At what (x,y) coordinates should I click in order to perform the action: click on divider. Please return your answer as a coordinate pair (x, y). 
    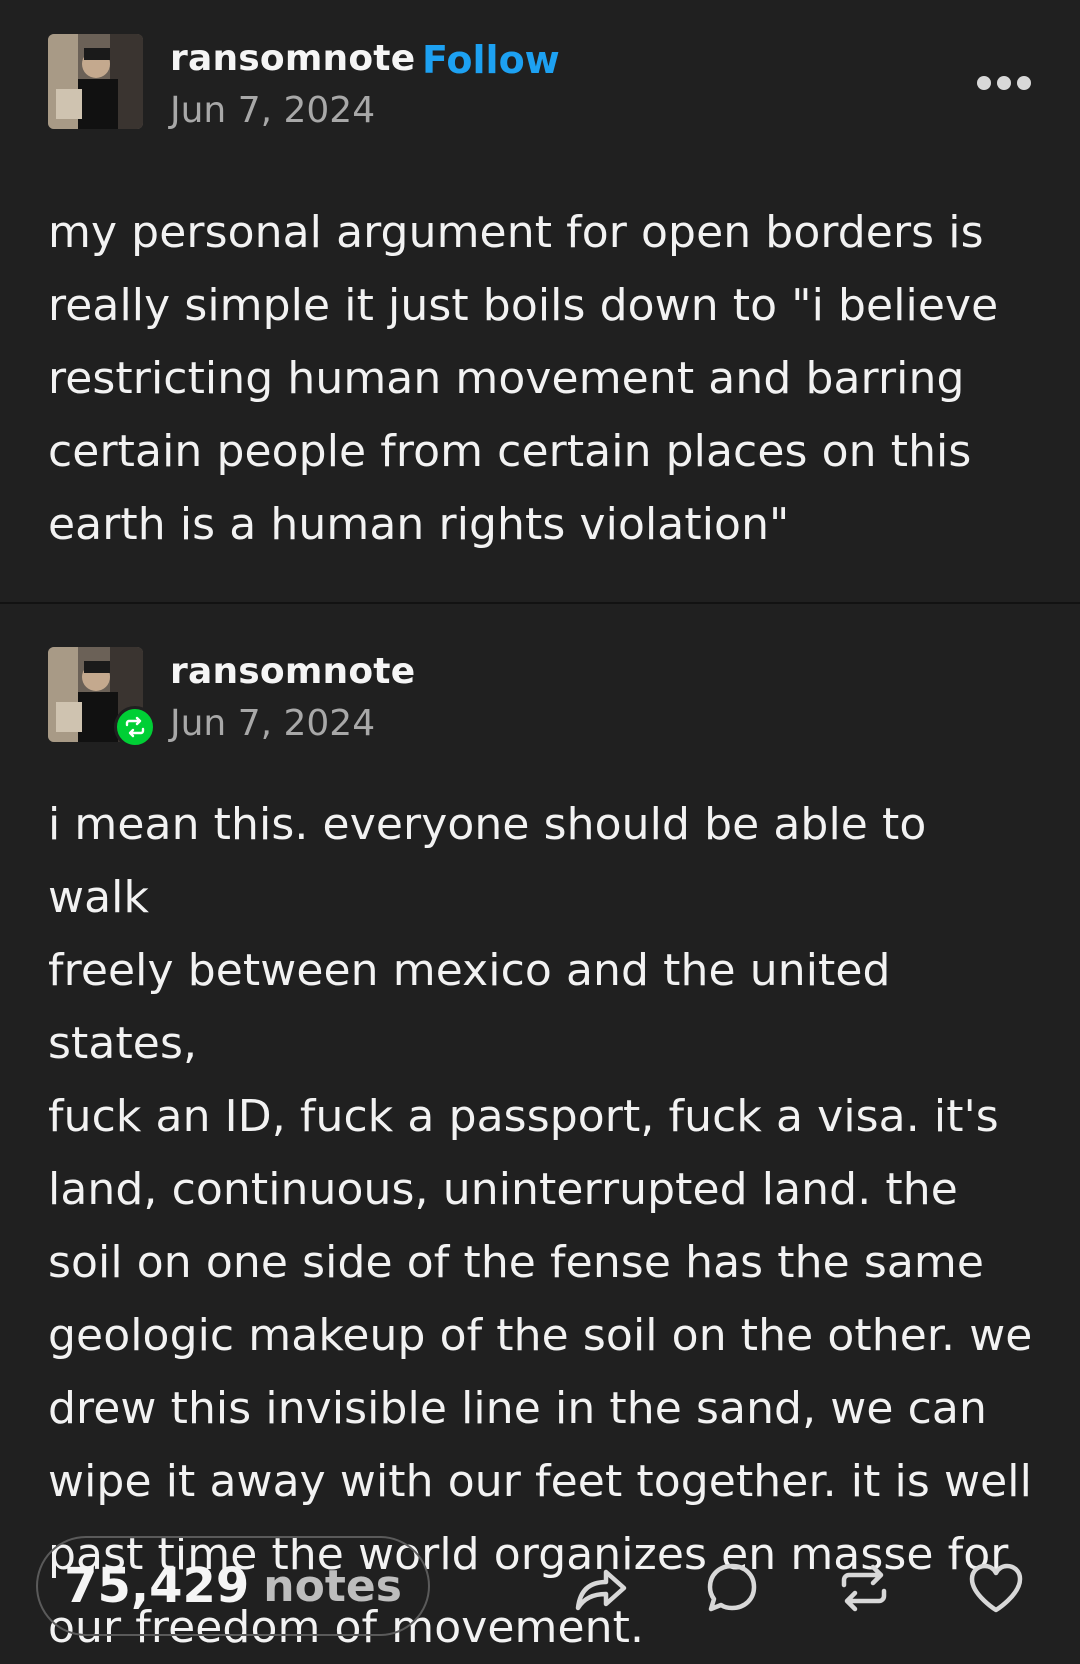
    Looking at the image, I should click on (540, 603).